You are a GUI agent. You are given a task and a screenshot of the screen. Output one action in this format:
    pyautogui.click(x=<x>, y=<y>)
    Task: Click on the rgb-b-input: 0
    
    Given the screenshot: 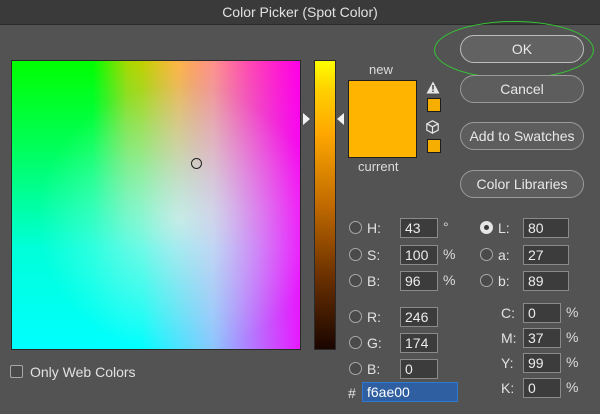 What is the action you would take?
    pyautogui.click(x=419, y=369)
    